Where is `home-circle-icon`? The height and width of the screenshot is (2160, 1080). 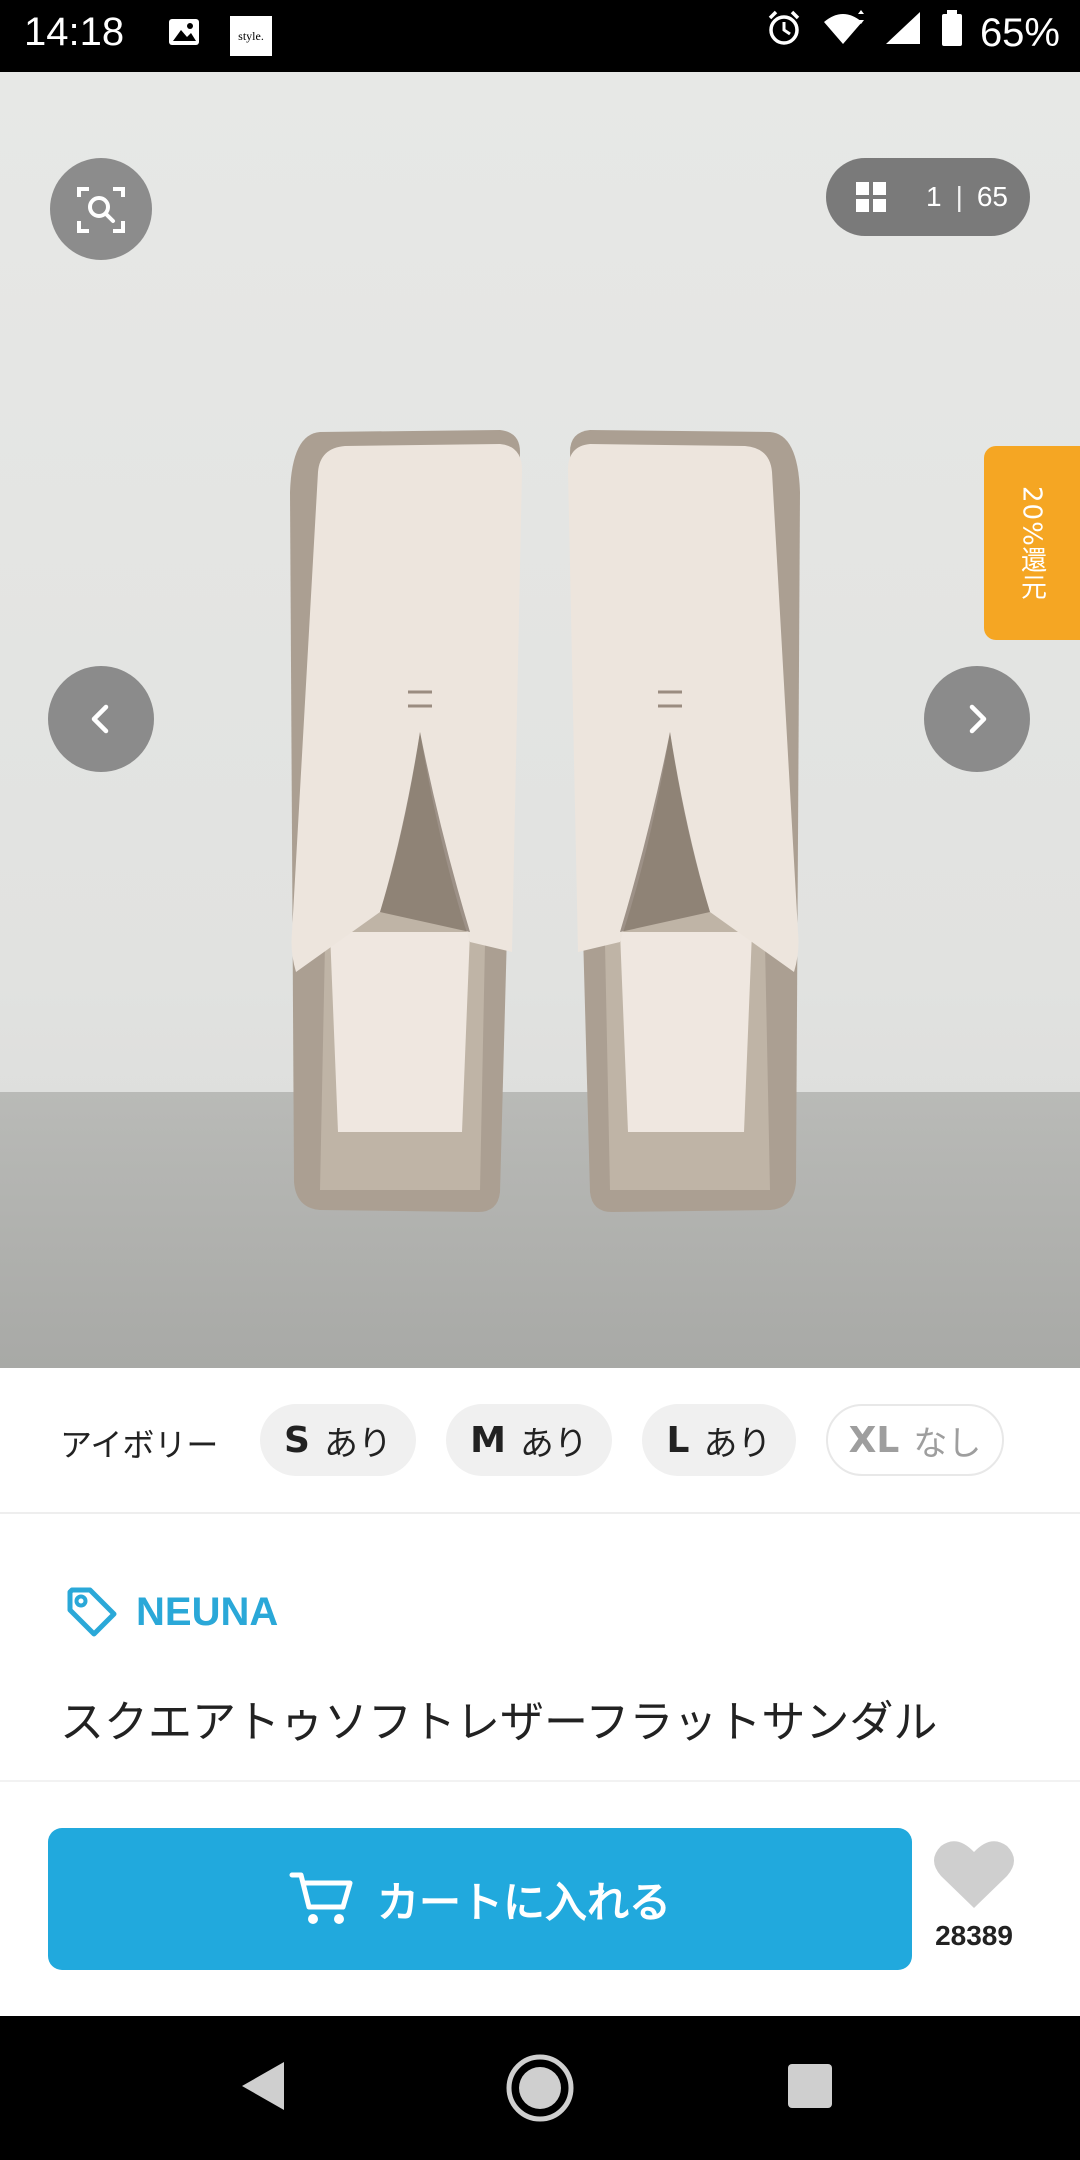
home-circle-icon is located at coordinates (540, 2088).